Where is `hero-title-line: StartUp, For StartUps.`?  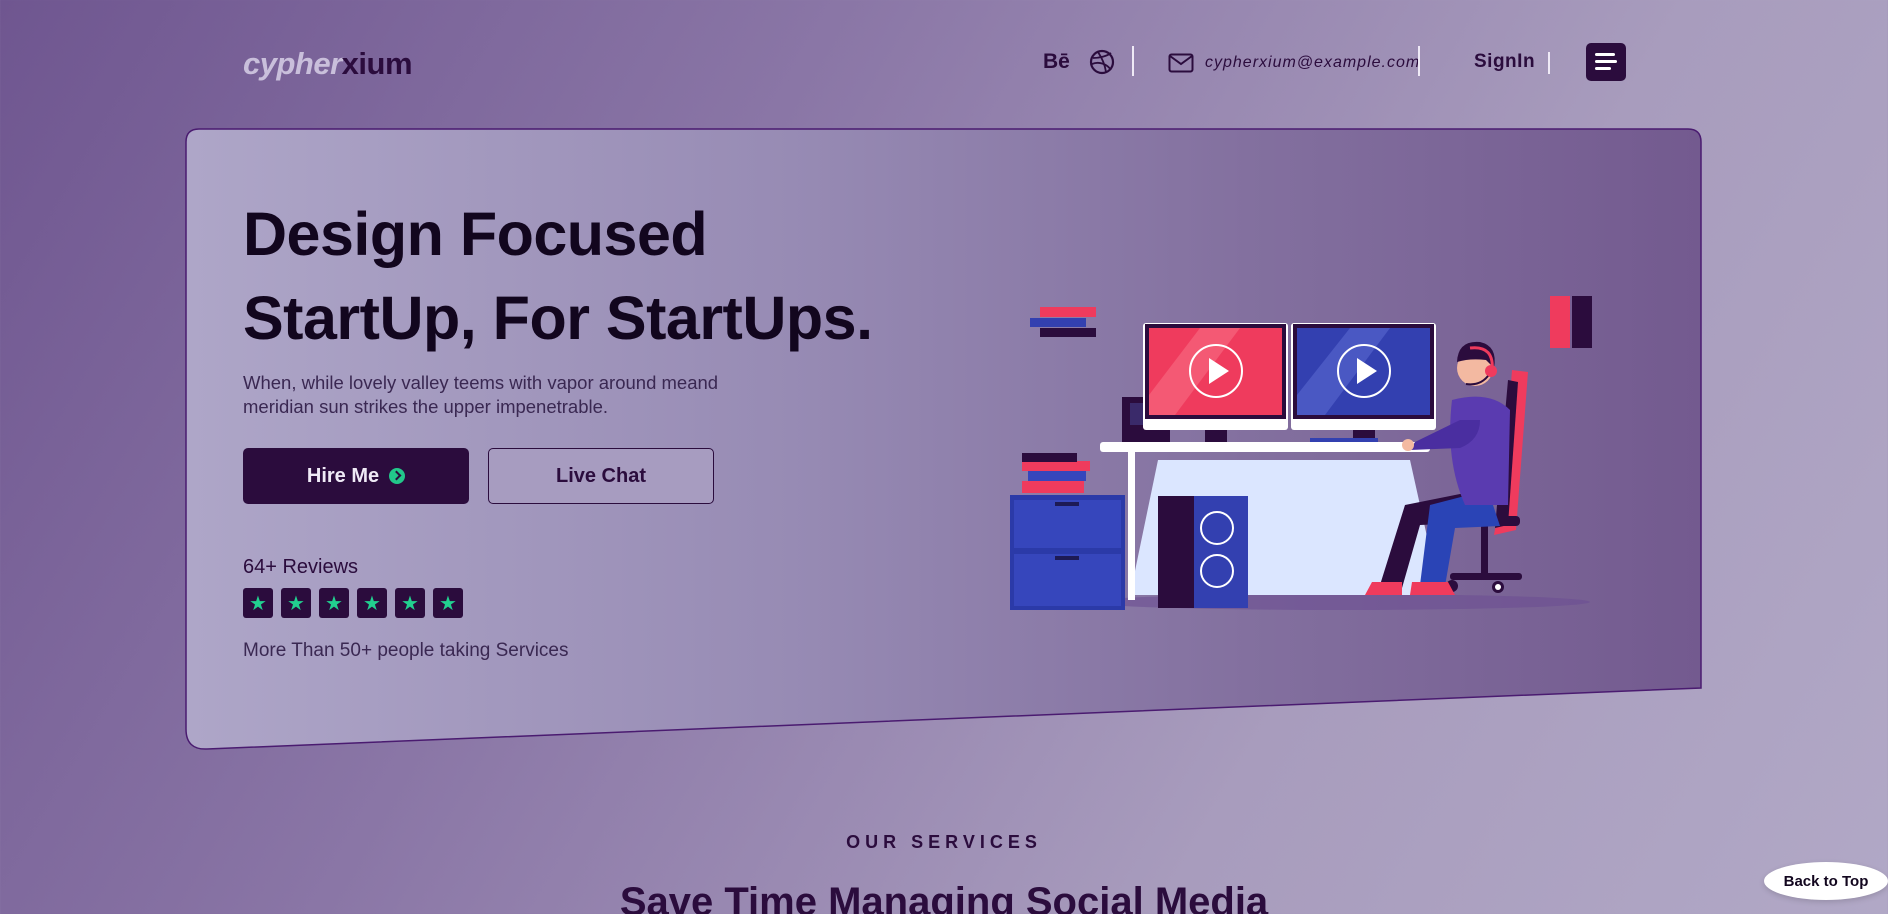 hero-title-line: StartUp, For StartUps. is located at coordinates (558, 318).